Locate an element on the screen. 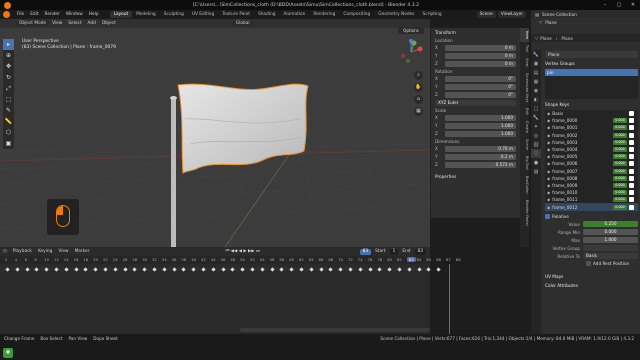 The image size is (640, 360). start-frame-field: 1 is located at coordinates (394, 251).